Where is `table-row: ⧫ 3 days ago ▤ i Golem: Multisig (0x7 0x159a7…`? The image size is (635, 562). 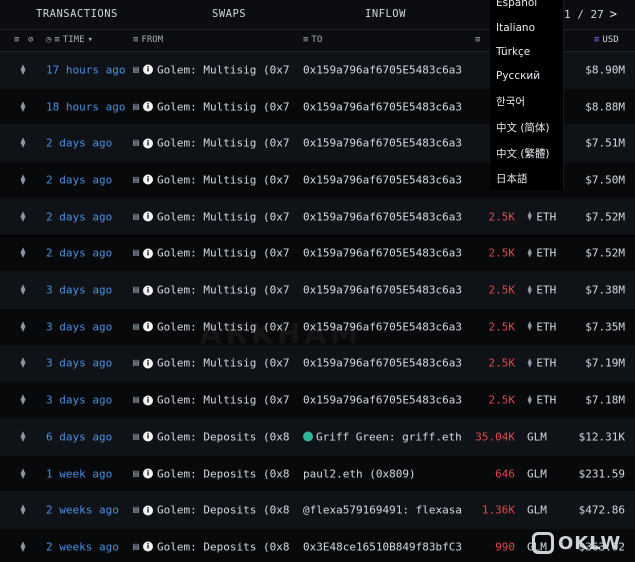
table-row: ⧫ 3 days ago ▤ i Golem: Multisig (0x7 0x159a7… is located at coordinates (317, 364).